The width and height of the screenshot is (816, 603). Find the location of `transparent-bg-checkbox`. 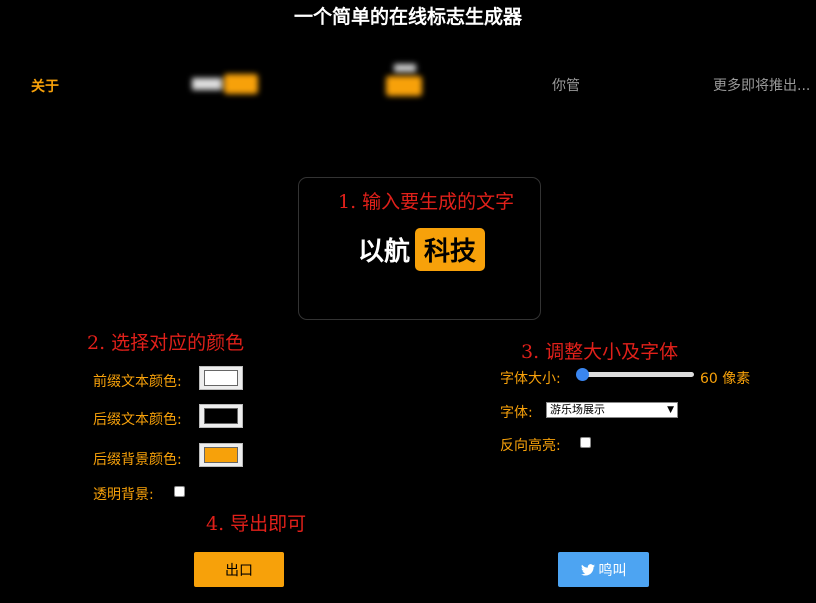

transparent-bg-checkbox is located at coordinates (179, 491).